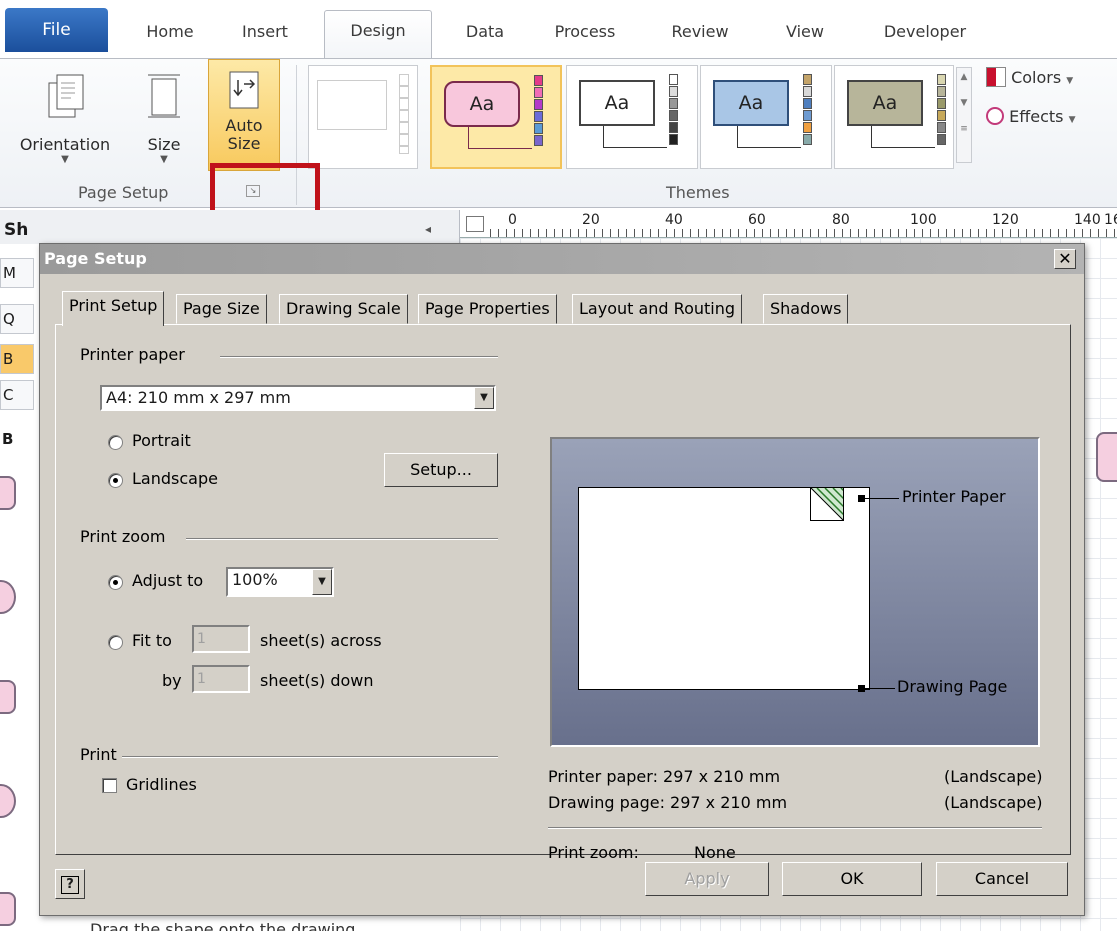 The width and height of the screenshot is (1117, 931). Describe the element at coordinates (1110, 220) in the screenshot. I see `ruler-tick-label: 16` at that location.